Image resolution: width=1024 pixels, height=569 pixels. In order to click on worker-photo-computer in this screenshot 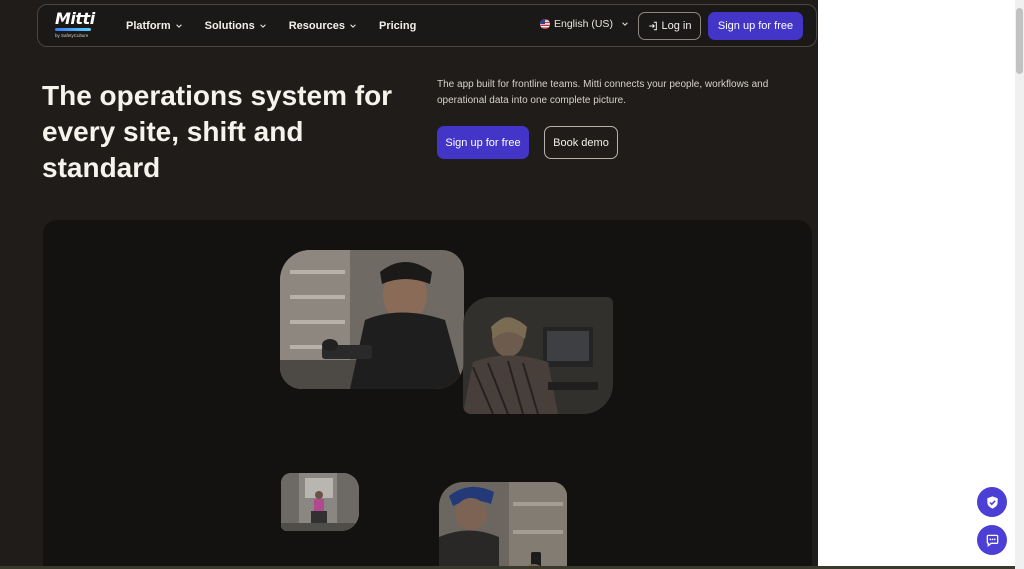, I will do `click(538, 355)`.